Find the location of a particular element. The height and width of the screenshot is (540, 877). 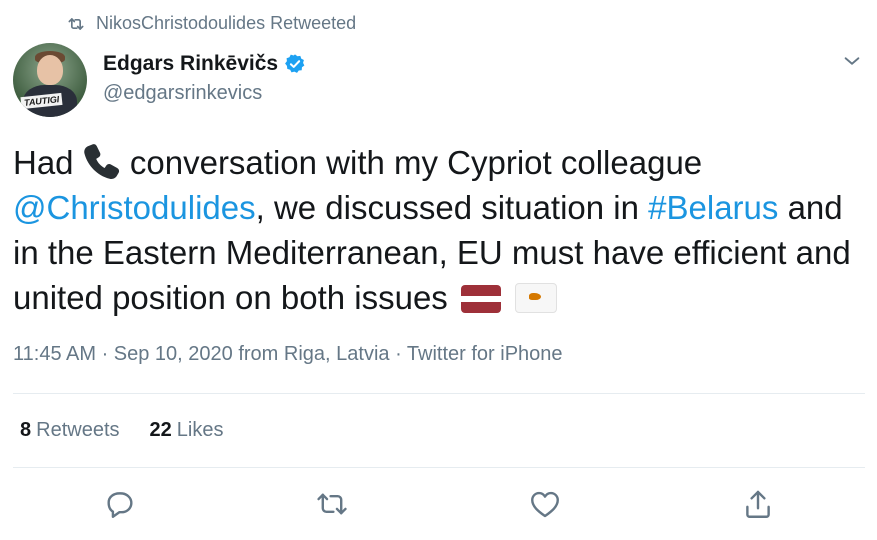

author-name-row: Edgars Rinkēvičs is located at coordinates (204, 64).